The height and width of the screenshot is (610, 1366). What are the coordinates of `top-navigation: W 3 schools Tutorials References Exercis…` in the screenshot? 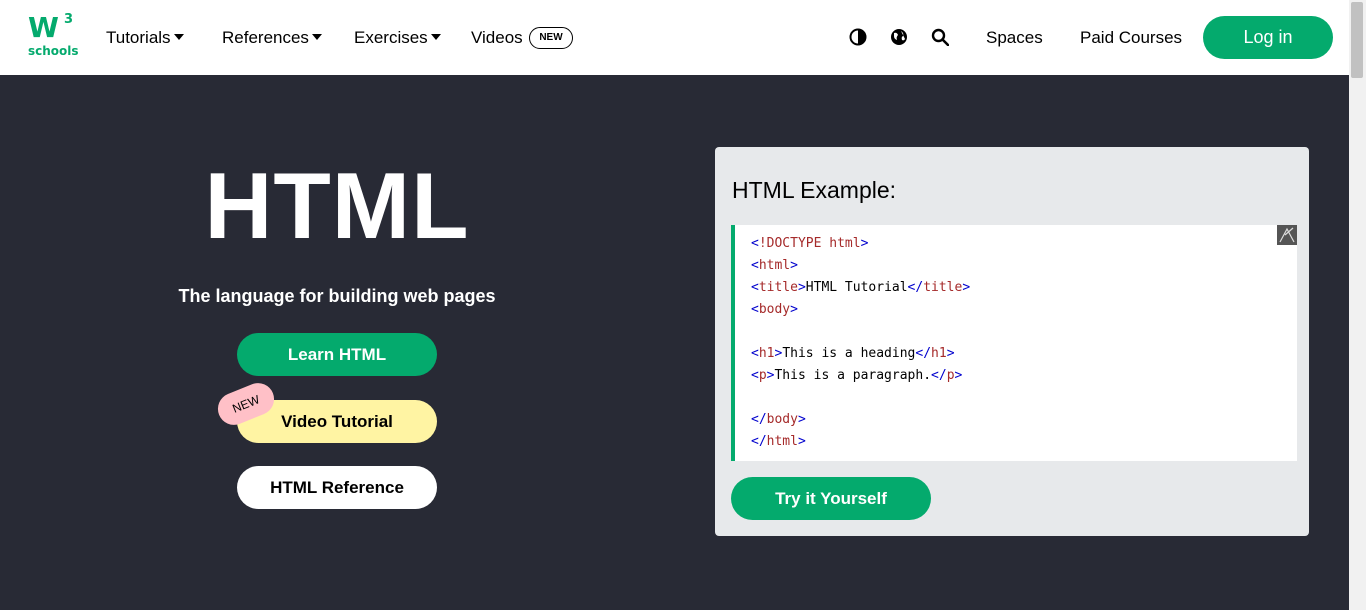 It's located at (674, 37).